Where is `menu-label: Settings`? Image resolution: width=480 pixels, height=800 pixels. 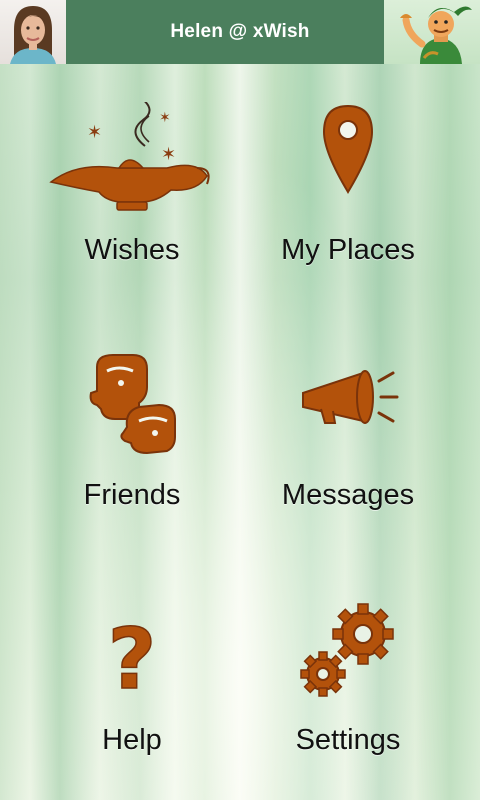 menu-label: Settings is located at coordinates (348, 740).